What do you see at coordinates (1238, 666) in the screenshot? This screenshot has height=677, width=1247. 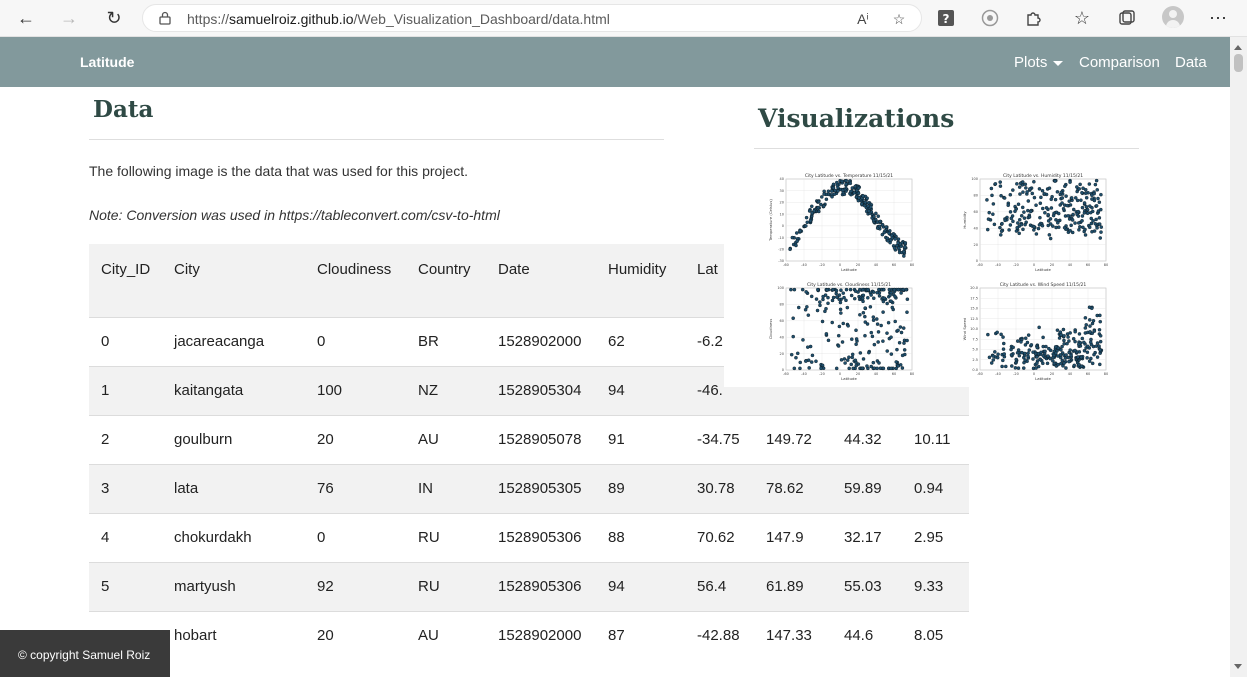 I see `scroll-down-icon` at bounding box center [1238, 666].